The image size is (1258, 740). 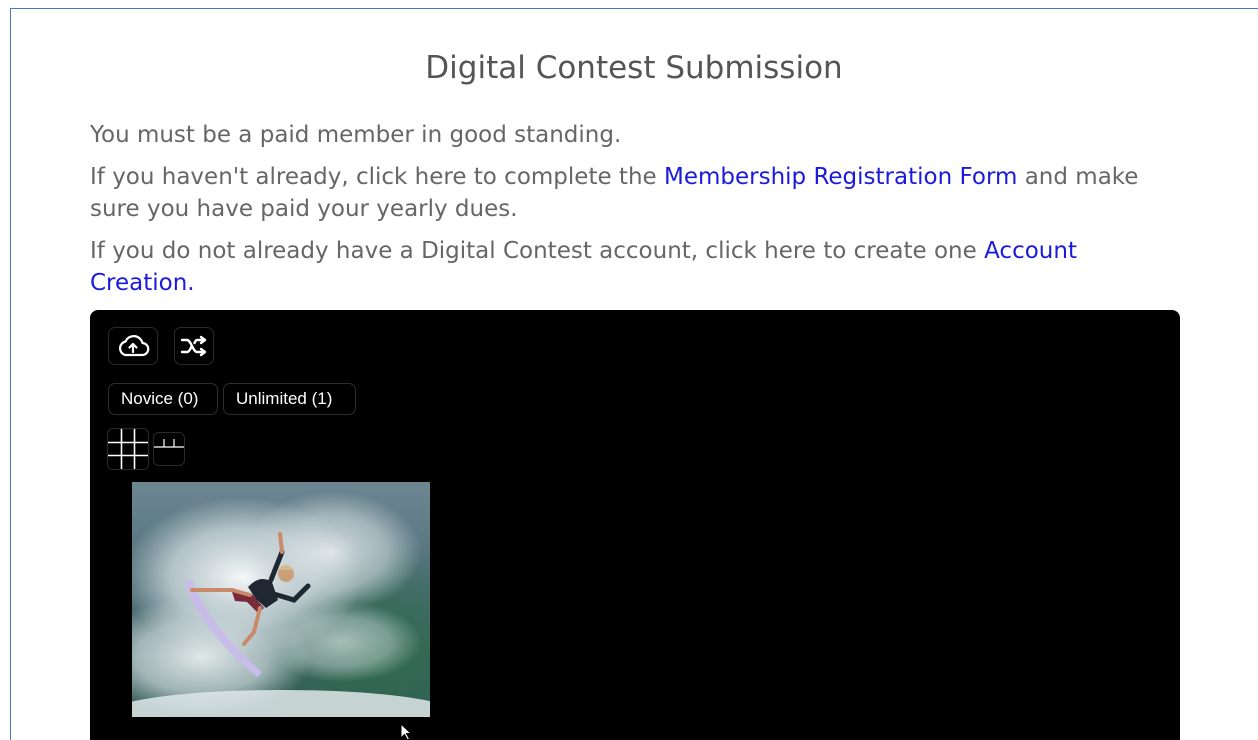 What do you see at coordinates (289, 399) in the screenshot?
I see `tab-unlimited: Unlimited (1)` at bounding box center [289, 399].